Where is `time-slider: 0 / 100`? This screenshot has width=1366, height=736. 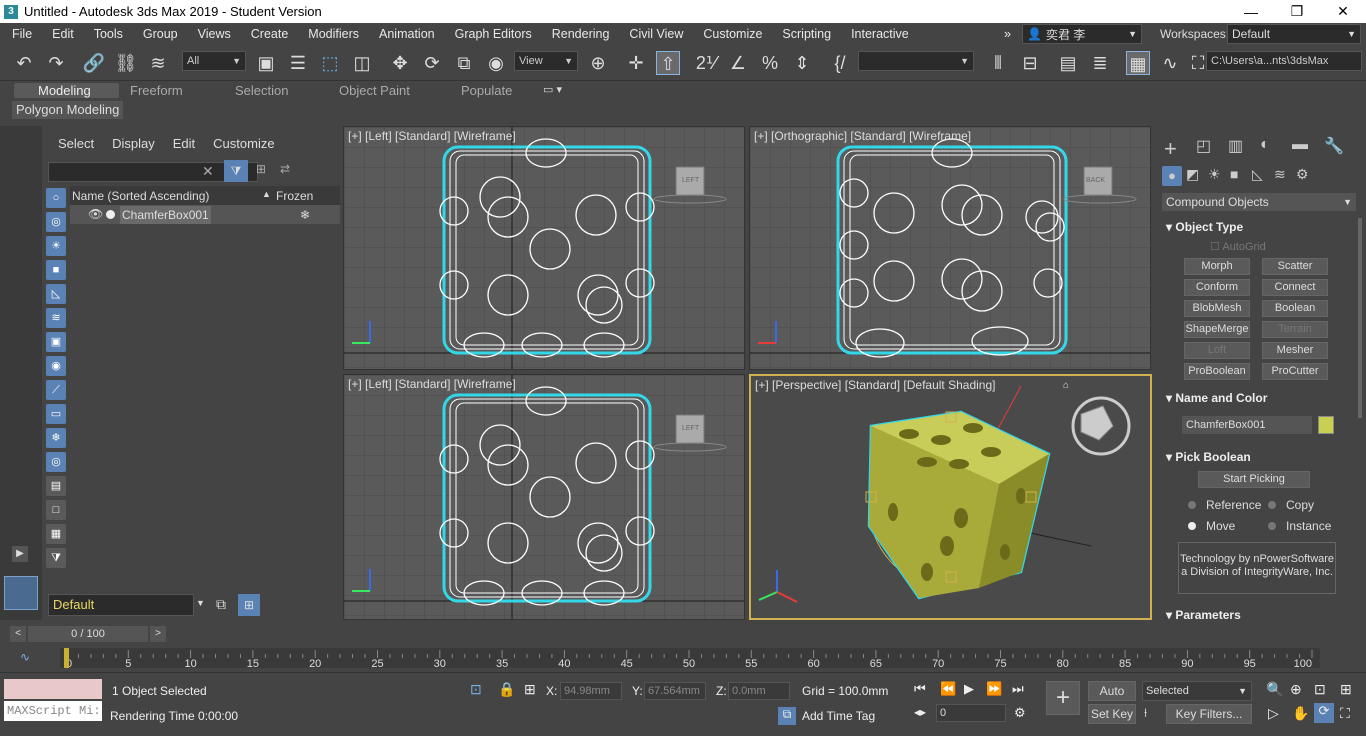 time-slider: 0 / 100 is located at coordinates (88, 634).